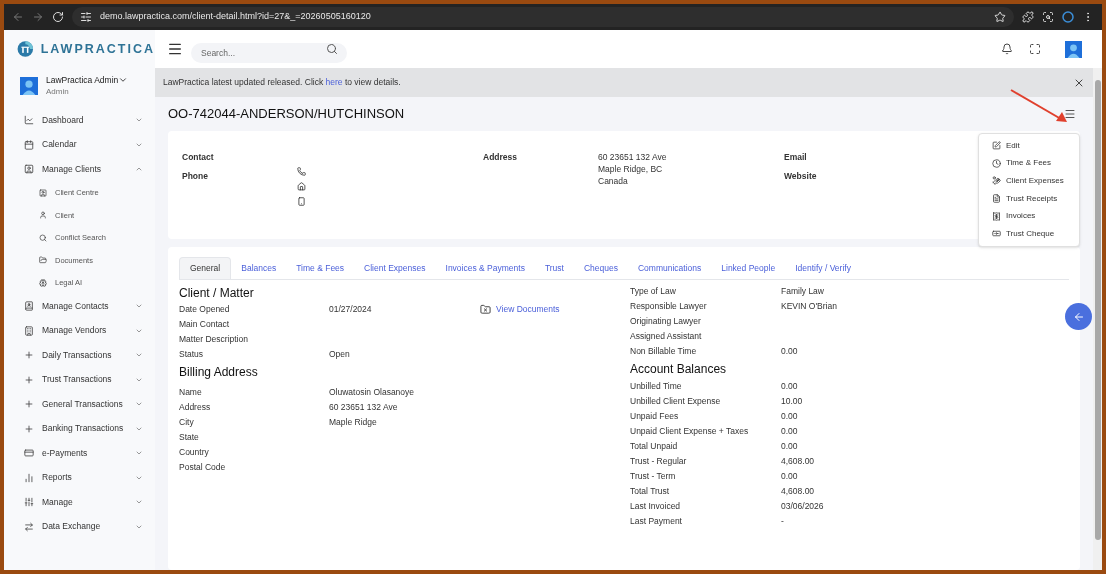 The height and width of the screenshot is (574, 1106). What do you see at coordinates (1068, 17) in the screenshot?
I see `profile-icon` at bounding box center [1068, 17].